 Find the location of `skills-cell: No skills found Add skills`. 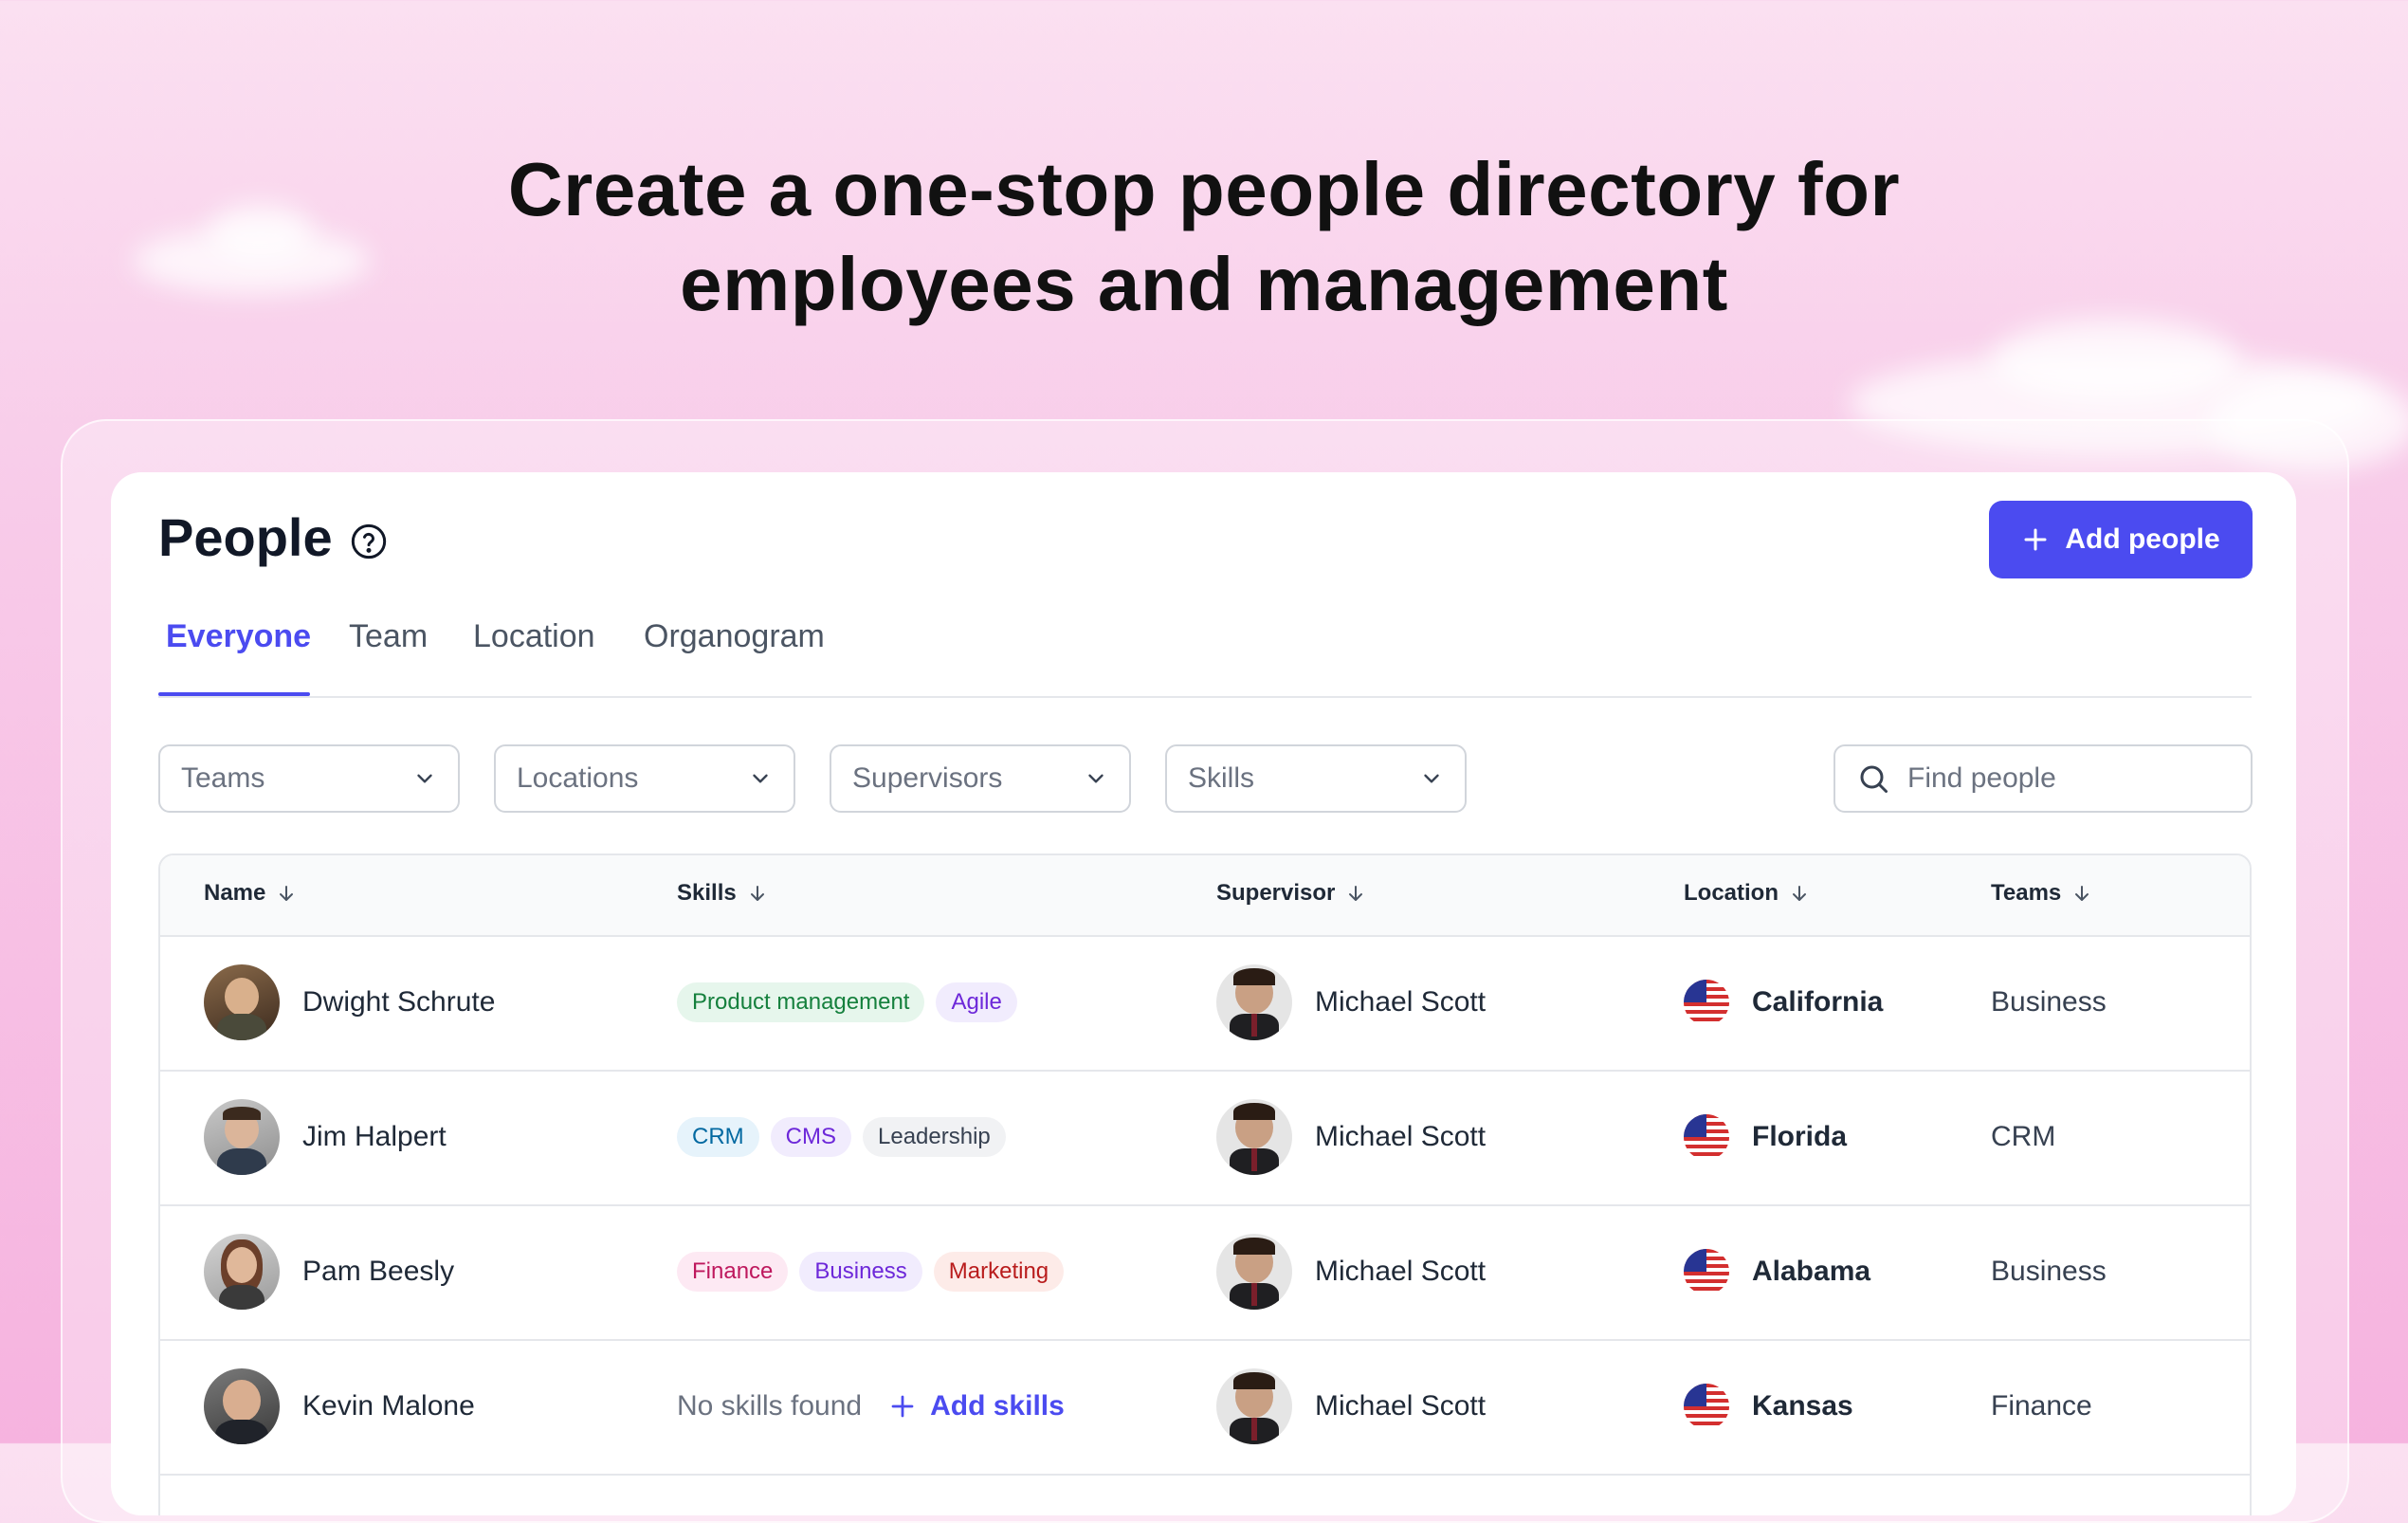

skills-cell: No skills found Add skills is located at coordinates (871, 1407).